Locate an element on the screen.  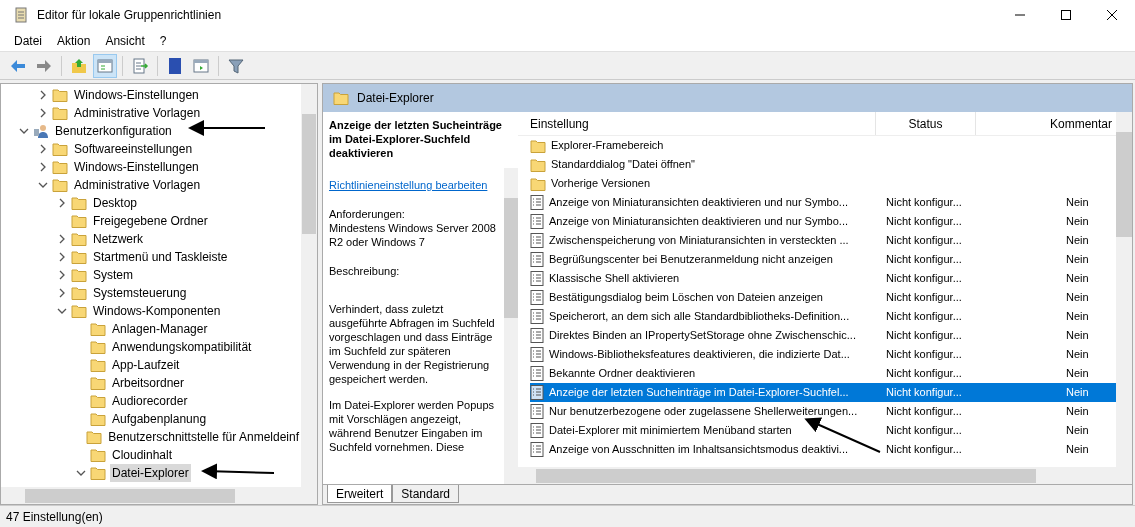
edit-policy-link: Richtlinieneinstellung bearbeiten is located at coordinates (408, 185).